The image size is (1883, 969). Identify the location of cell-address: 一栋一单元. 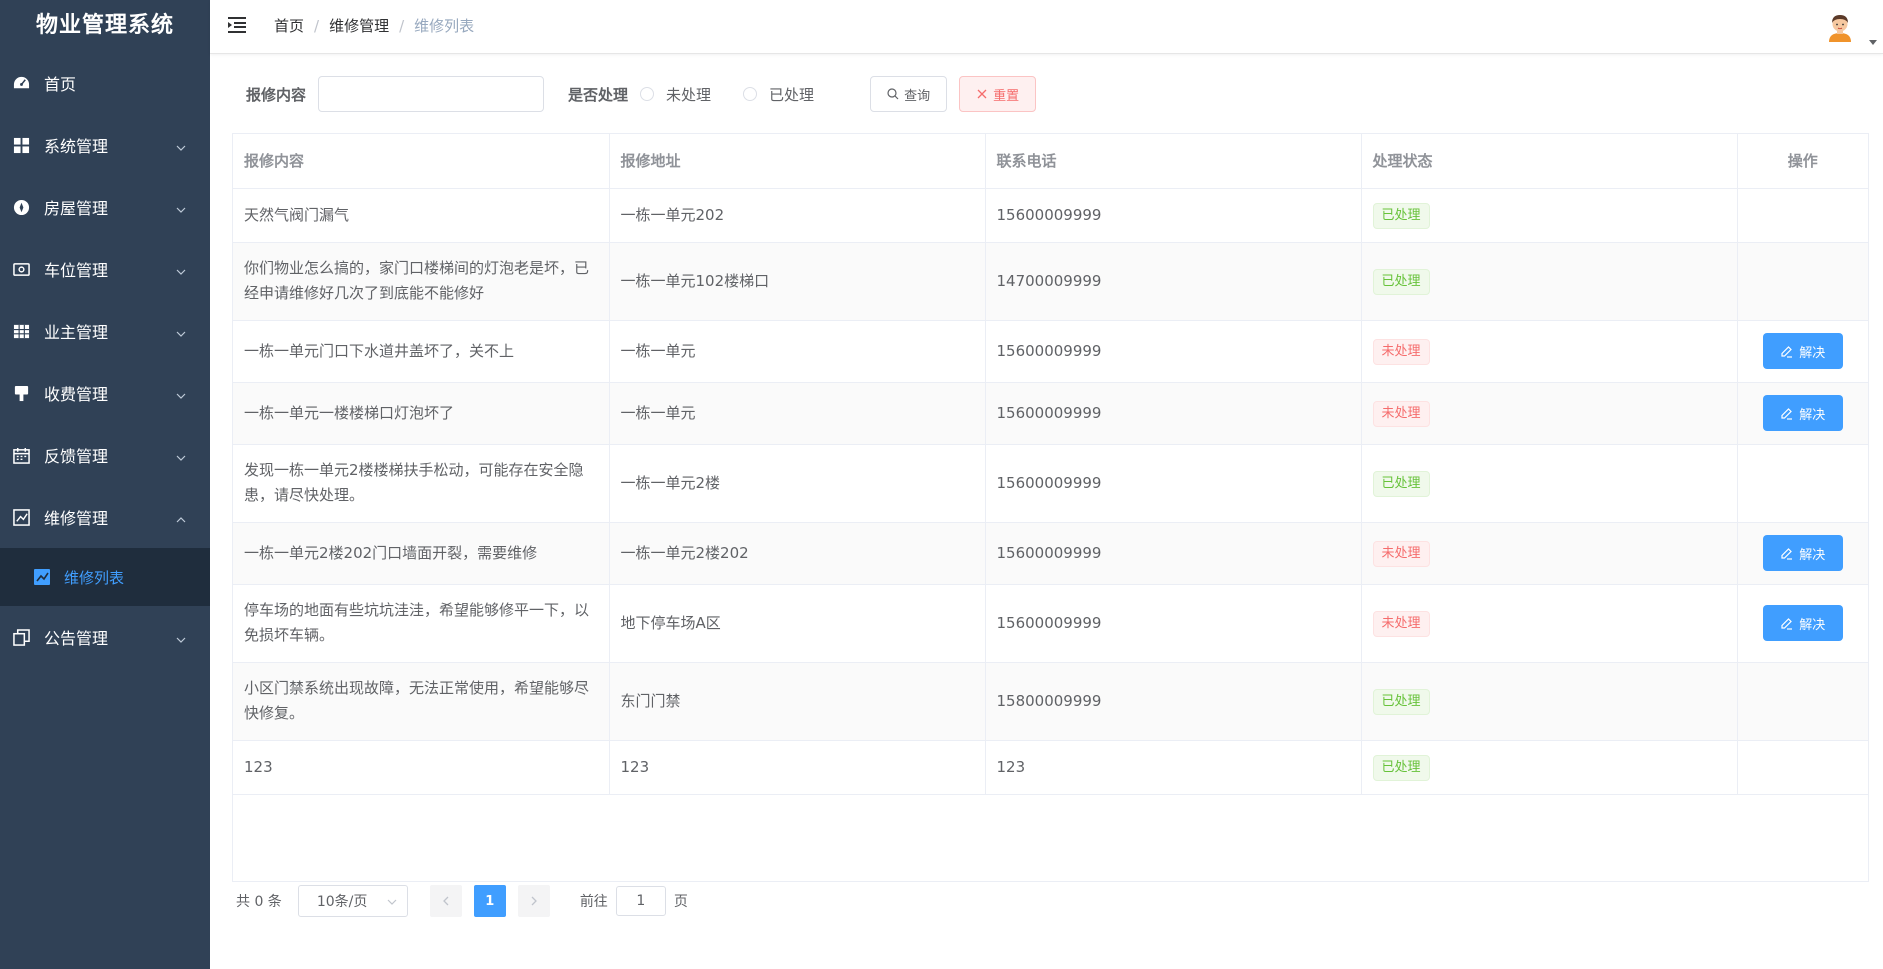
(797, 413).